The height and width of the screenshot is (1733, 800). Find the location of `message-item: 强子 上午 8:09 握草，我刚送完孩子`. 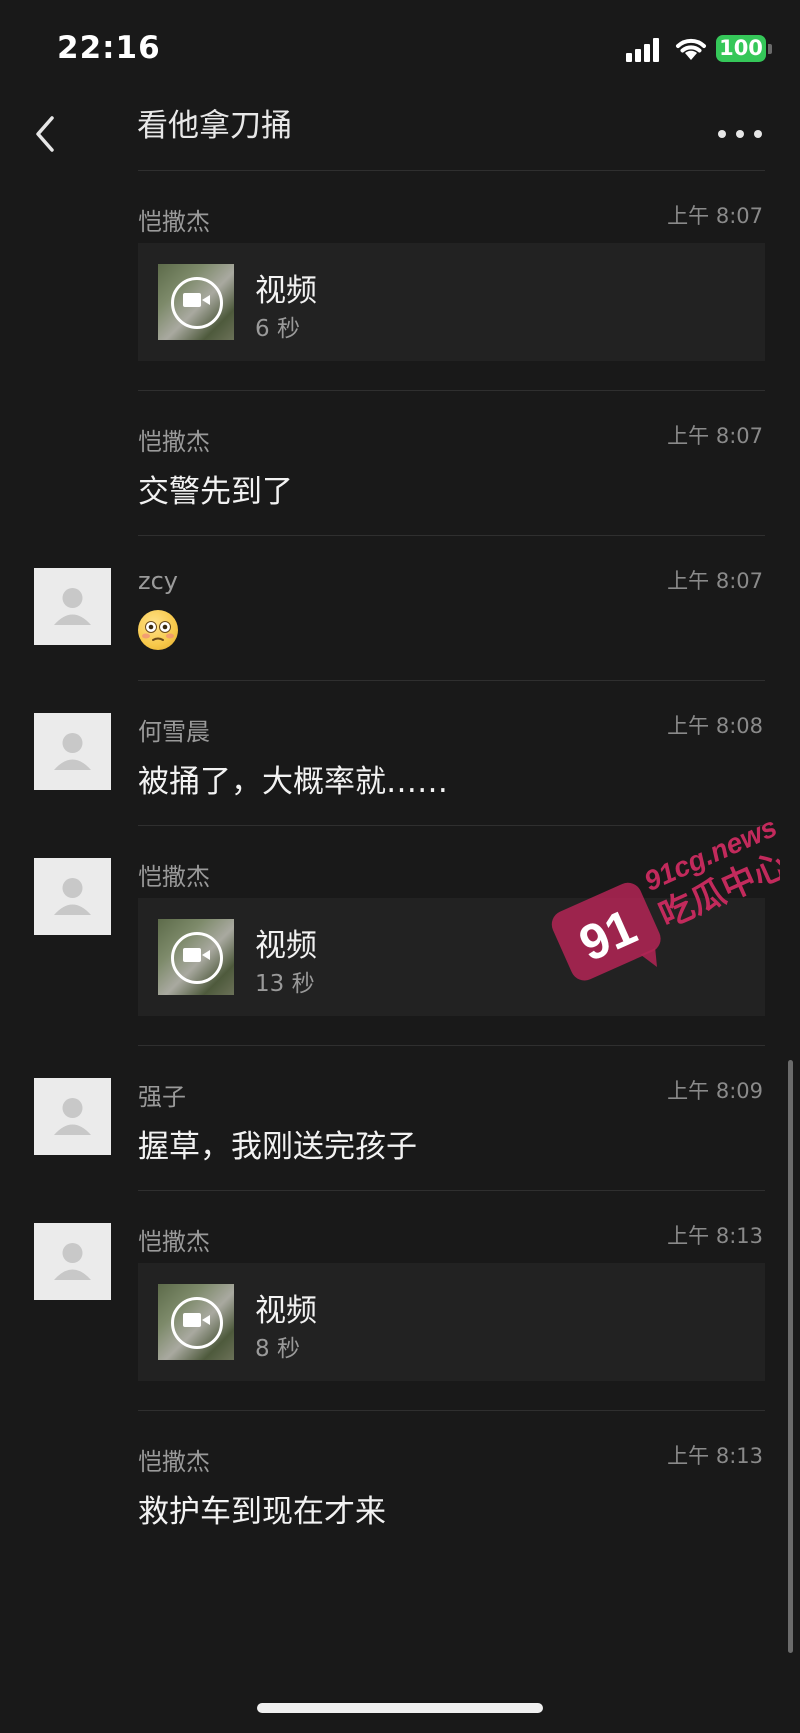

message-item: 强子 上午 8:09 握草，我刚送完孩子 is located at coordinates (400, 1117).